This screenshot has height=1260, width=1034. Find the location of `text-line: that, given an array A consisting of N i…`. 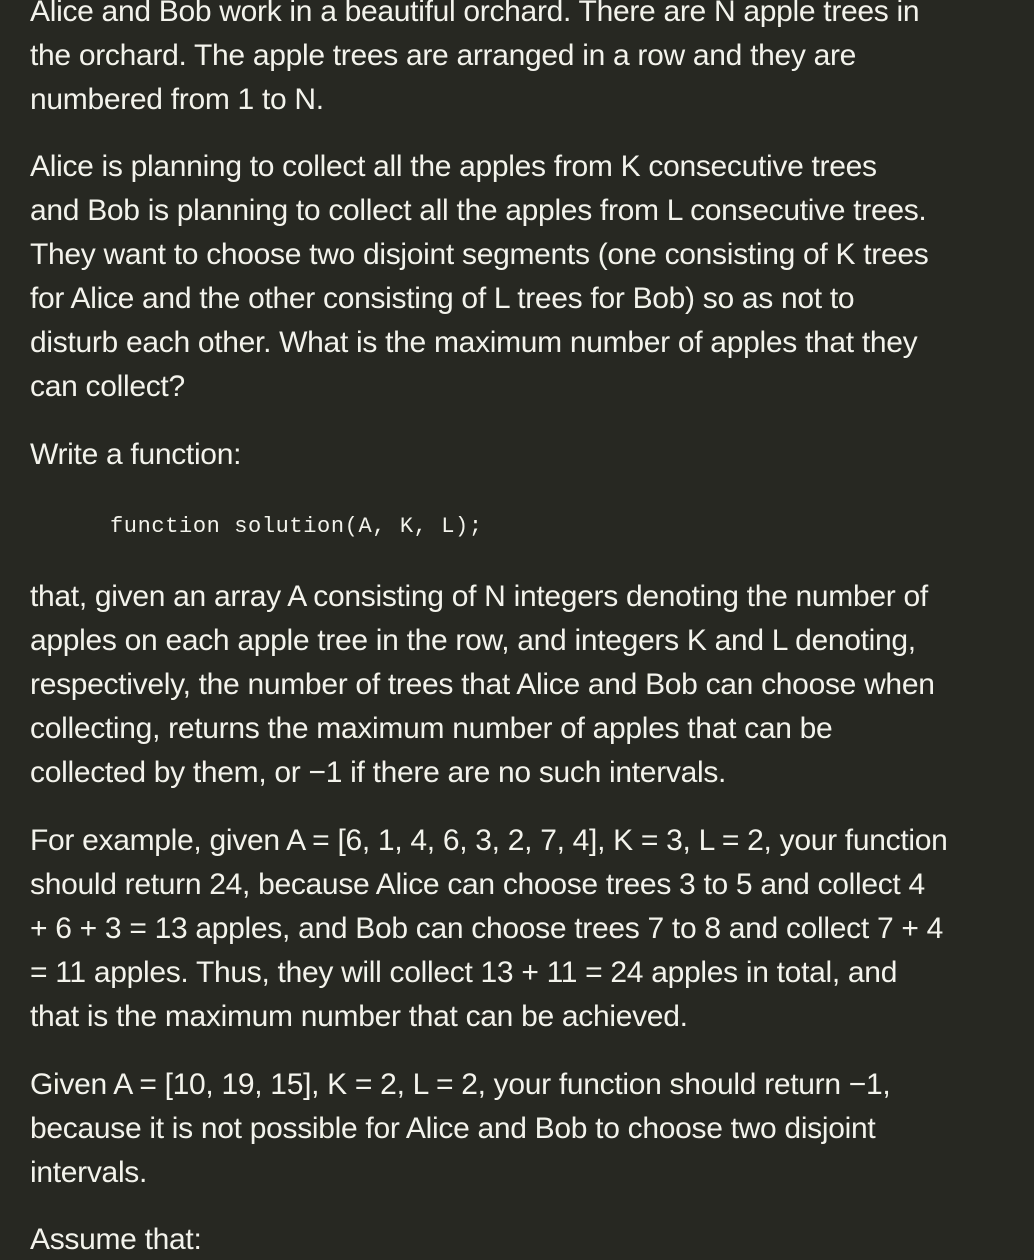

text-line: that, given an array A consisting of N i… is located at coordinates (479, 596).